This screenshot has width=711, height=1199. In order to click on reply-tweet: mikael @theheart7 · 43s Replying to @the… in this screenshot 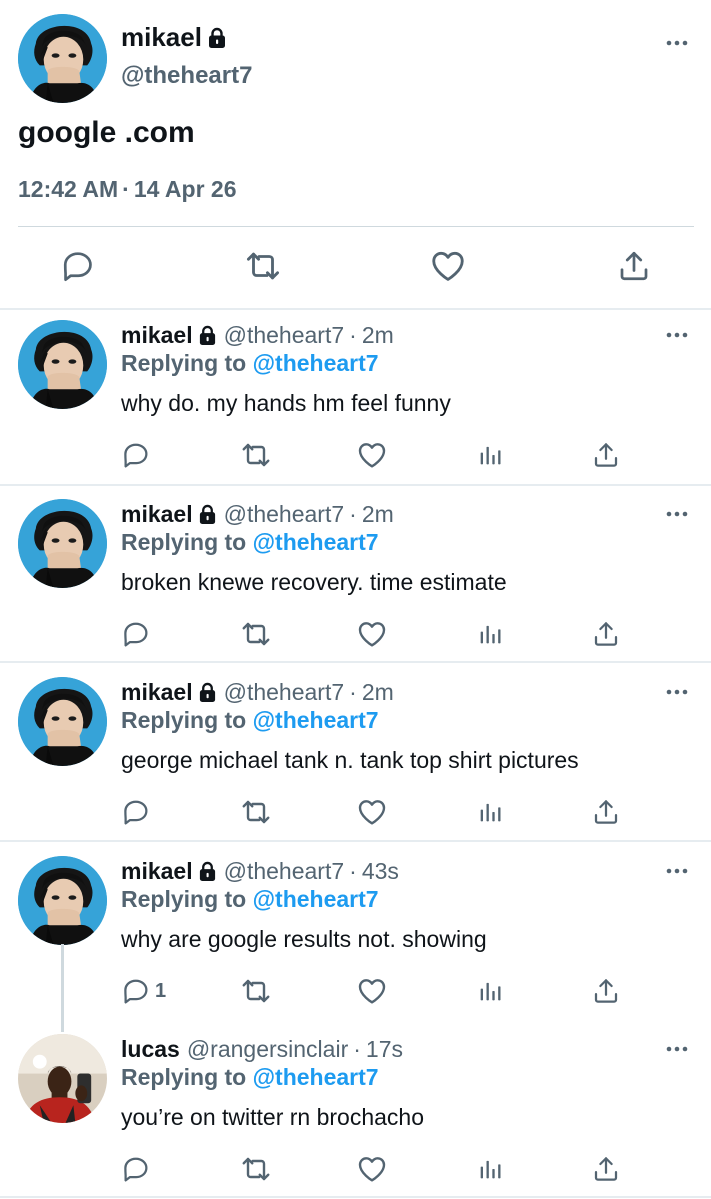, I will do `click(355, 934)`.